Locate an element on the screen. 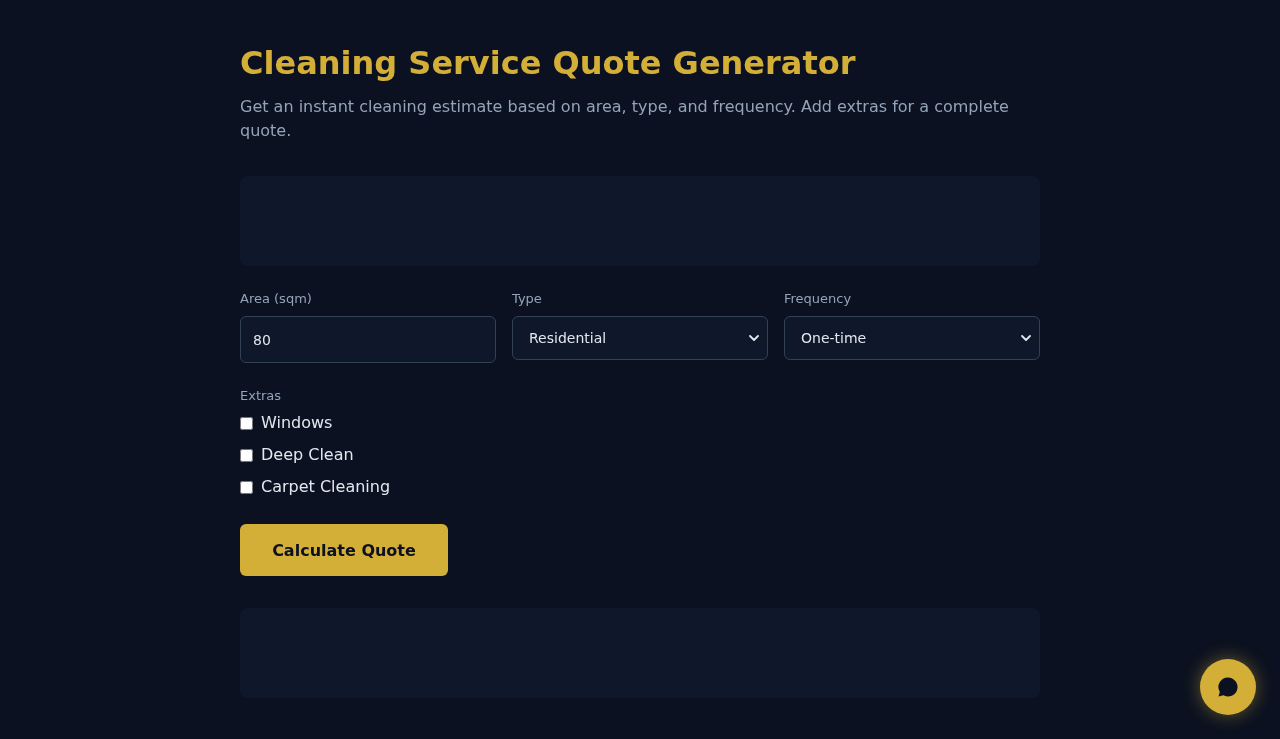 Image resolution: width=1280 pixels, height=739 pixels. field-label: Frequency is located at coordinates (818, 299).